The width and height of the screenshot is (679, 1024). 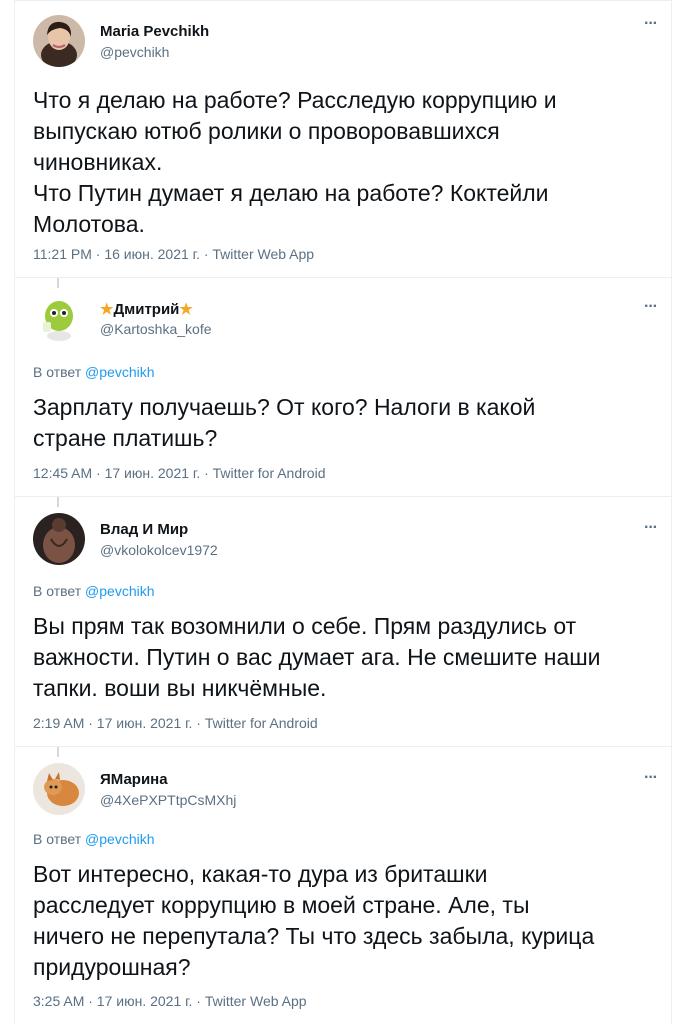 What do you see at coordinates (144, 529) in the screenshot?
I see `display-name: Влад И Мир` at bounding box center [144, 529].